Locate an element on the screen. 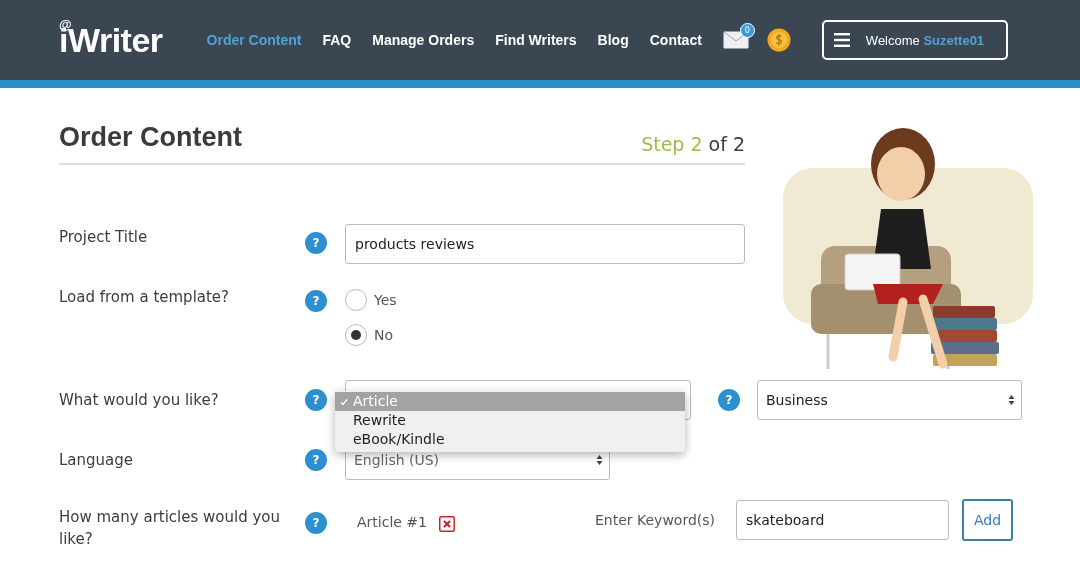 The height and width of the screenshot is (574, 1080). welcome-text: Welcome Suzette01 is located at coordinates (925, 40).